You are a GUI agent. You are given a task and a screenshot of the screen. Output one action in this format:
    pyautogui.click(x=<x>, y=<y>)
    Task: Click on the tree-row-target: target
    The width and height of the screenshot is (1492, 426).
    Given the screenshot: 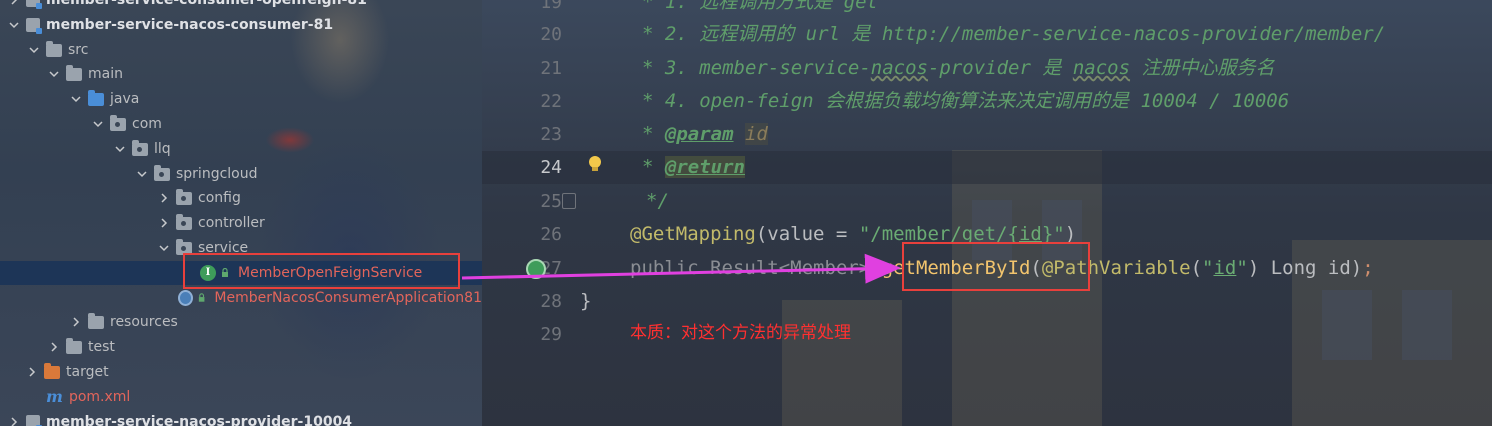 What is the action you would take?
    pyautogui.click(x=241, y=372)
    